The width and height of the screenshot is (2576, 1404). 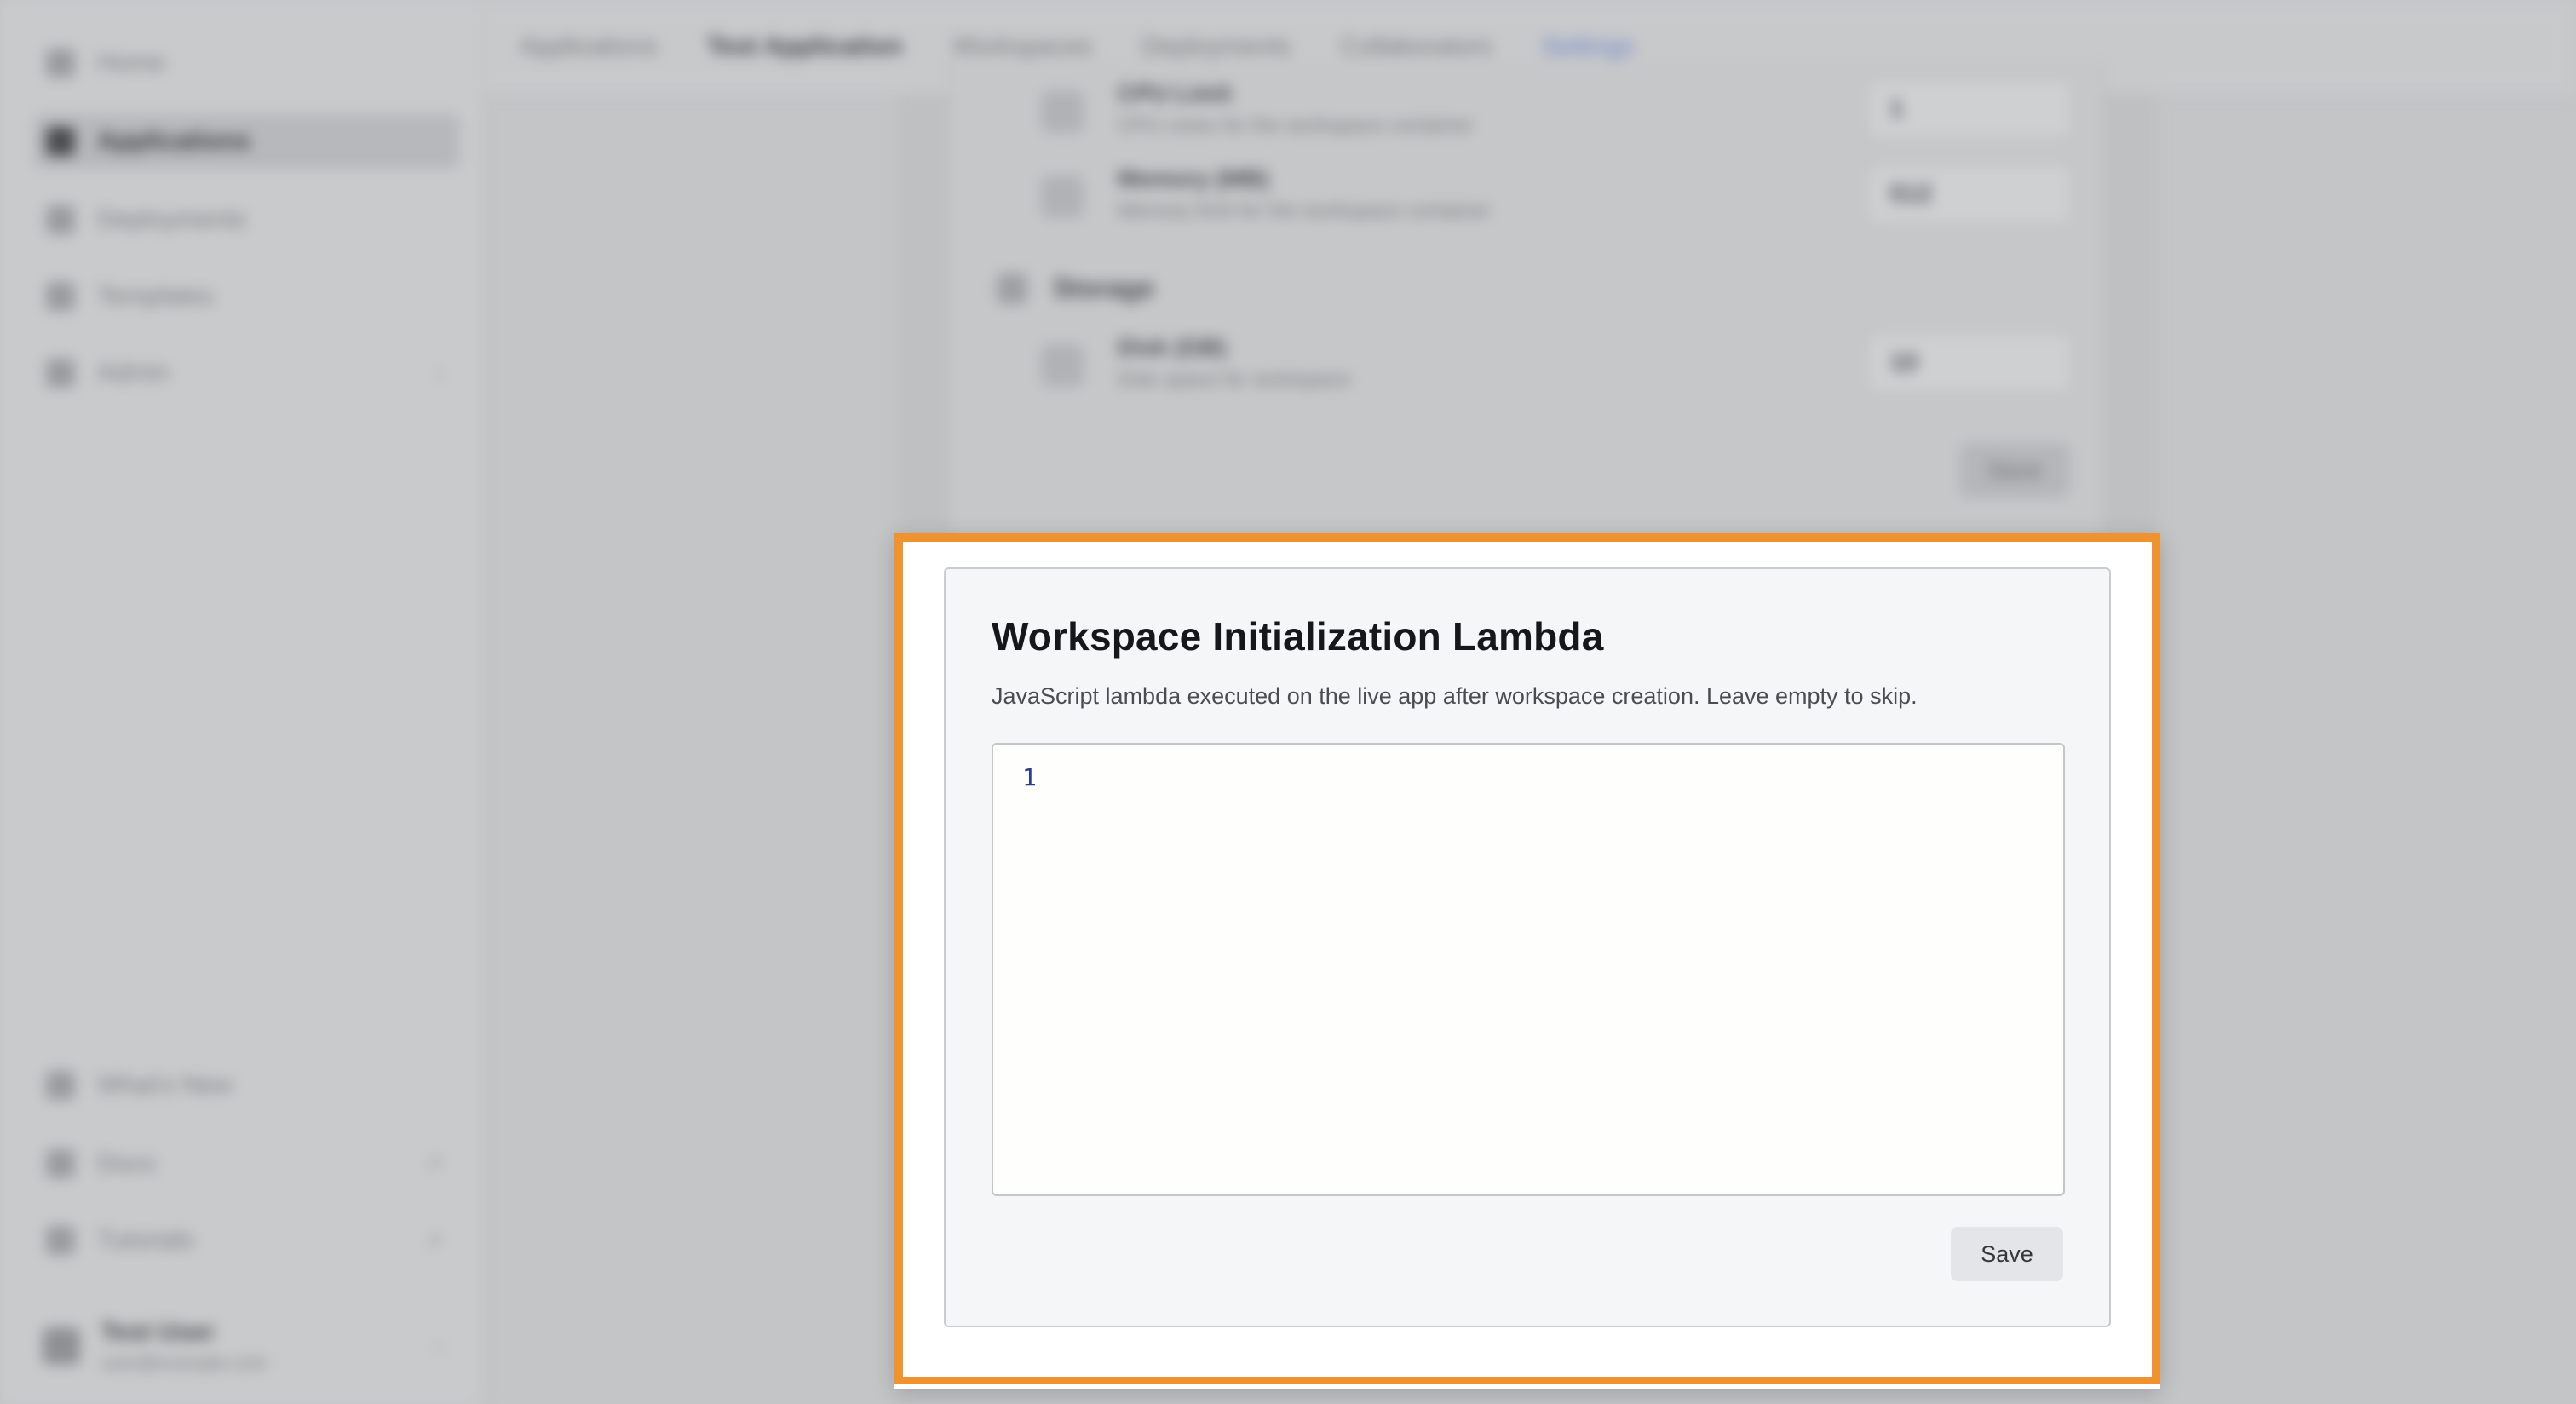 I want to click on setting-title: Disk (GB), so click(x=1172, y=347).